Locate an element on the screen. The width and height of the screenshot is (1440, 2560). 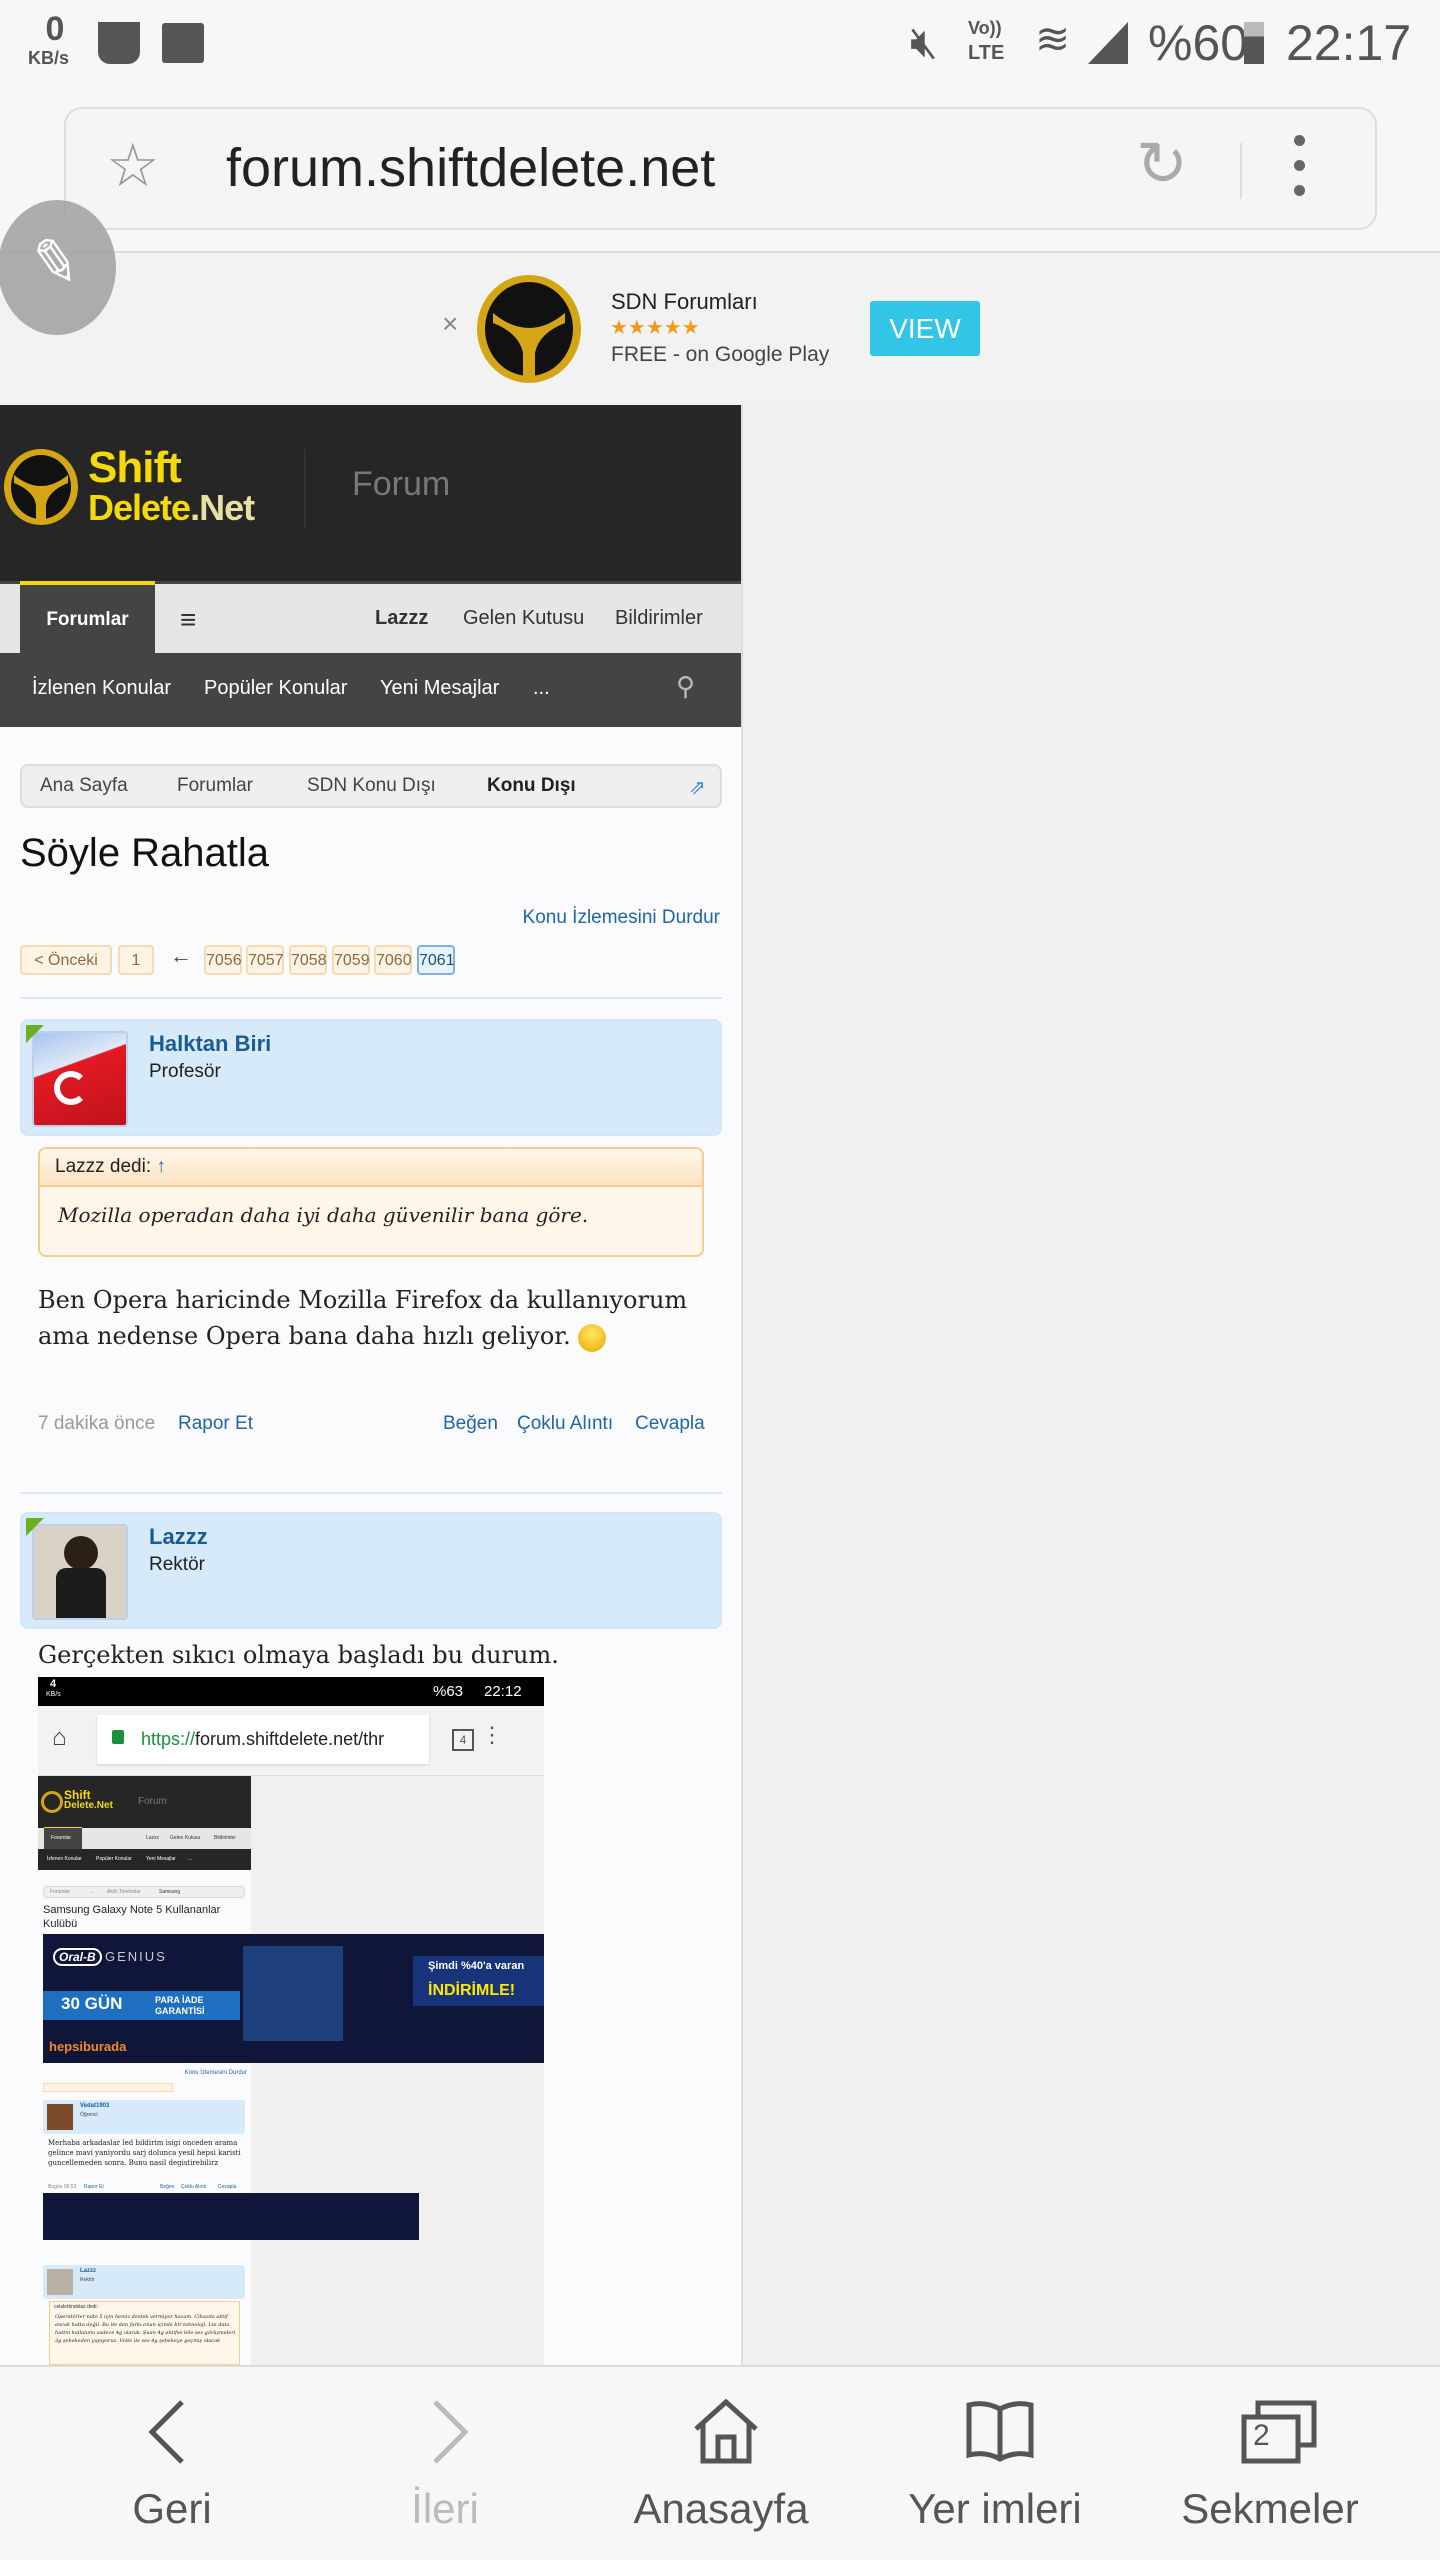
view-button: VIEW is located at coordinates (925, 328).